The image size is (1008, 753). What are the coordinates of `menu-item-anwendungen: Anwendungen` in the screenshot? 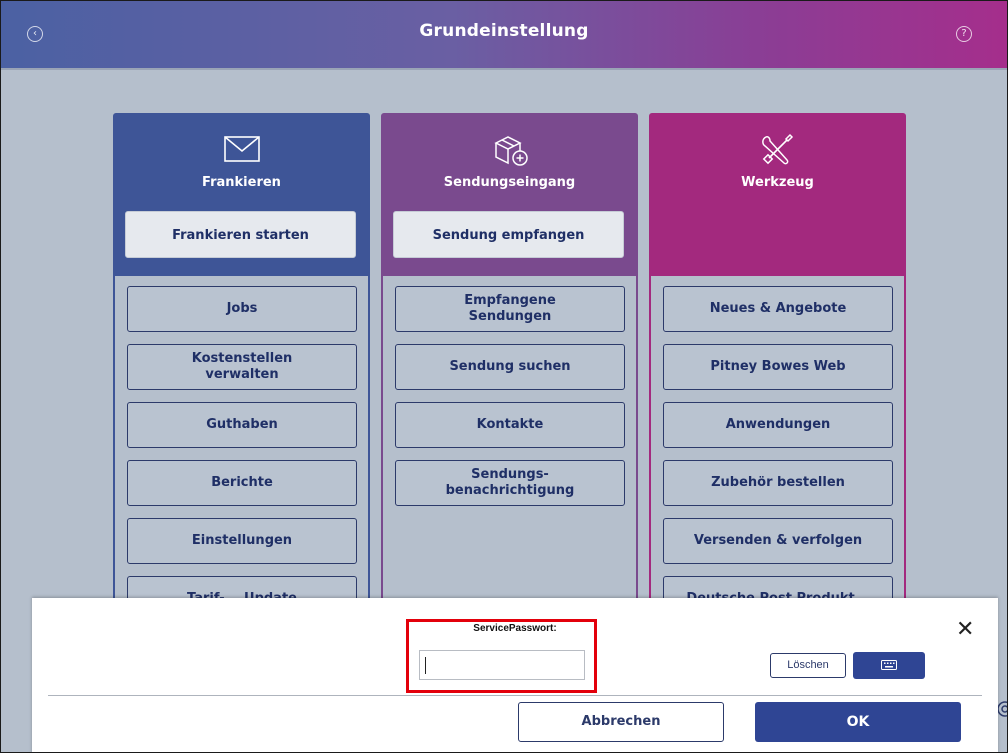 It's located at (778, 425).